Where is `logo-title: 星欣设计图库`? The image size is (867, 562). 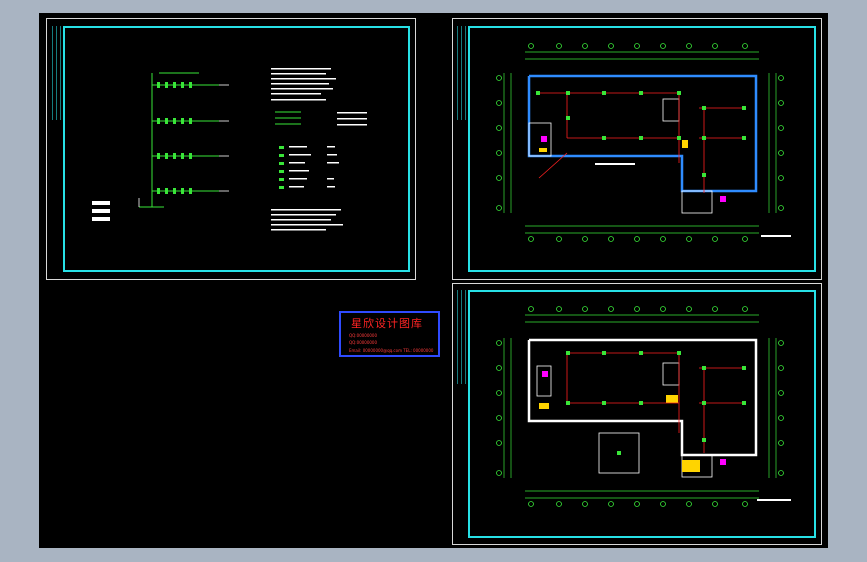
logo-title: 星欣设计图库 is located at coordinates (387, 323).